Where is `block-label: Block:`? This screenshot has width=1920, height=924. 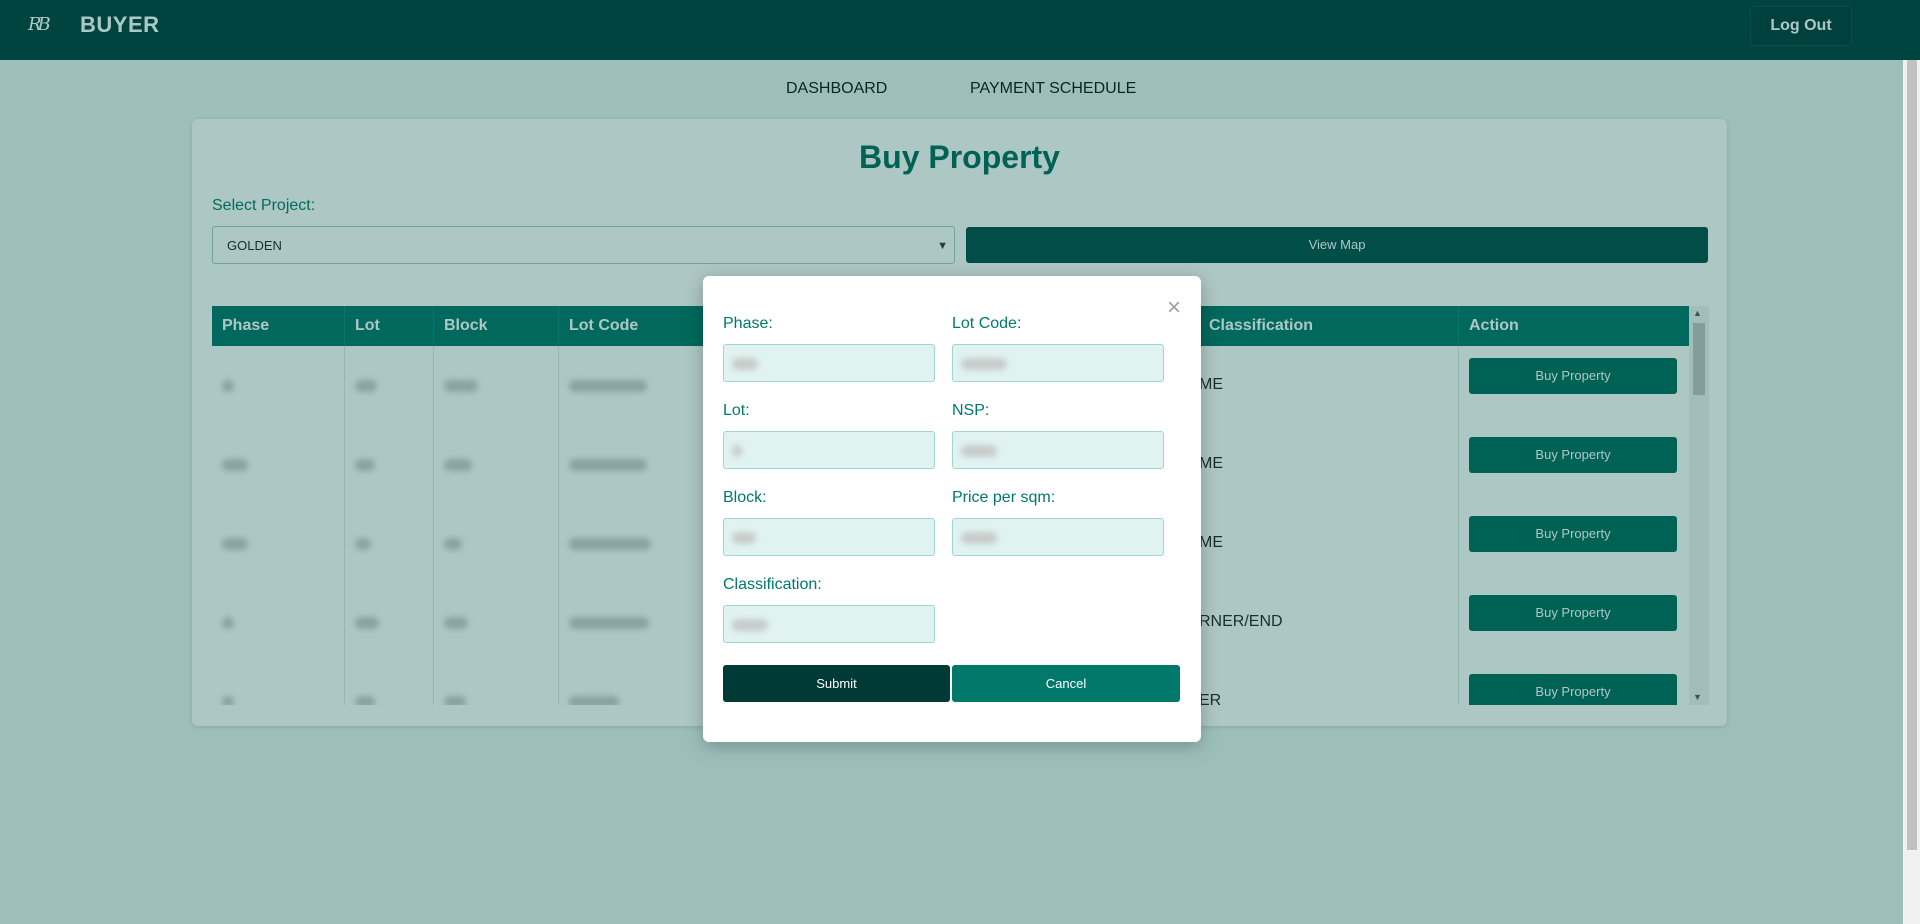
block-label: Block: is located at coordinates (745, 497).